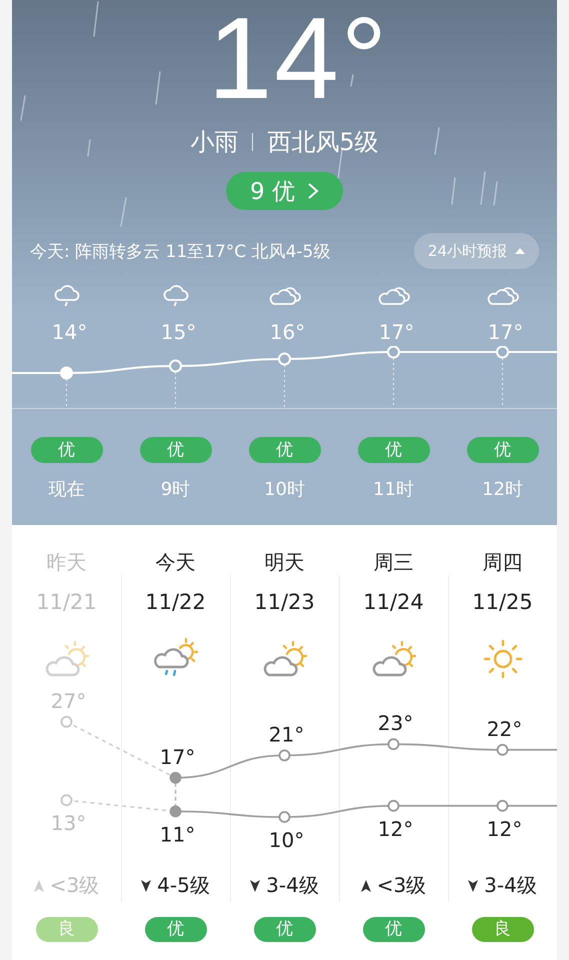 Image resolution: width=569 pixels, height=960 pixels. I want to click on hour-temperature: 16°, so click(287, 332).